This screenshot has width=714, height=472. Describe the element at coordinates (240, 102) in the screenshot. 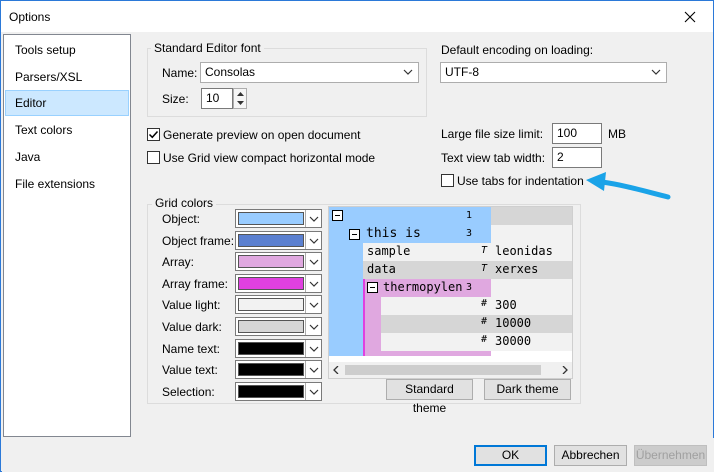

I see `spin-down-icon` at that location.